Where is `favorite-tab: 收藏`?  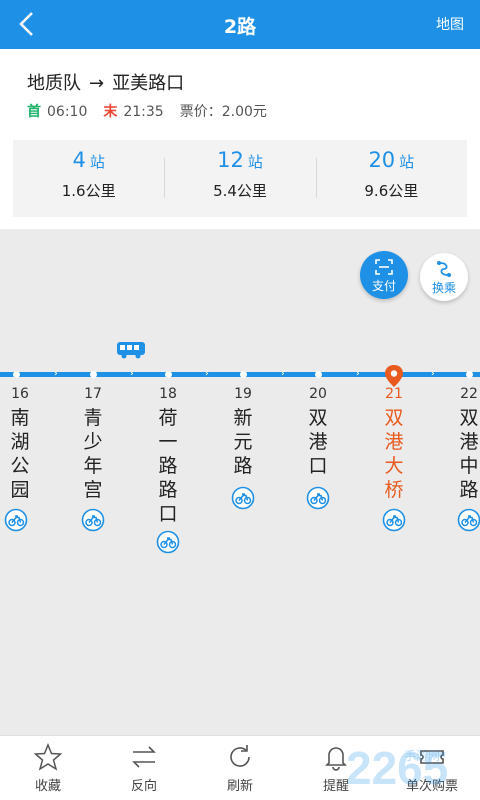 favorite-tab: 收藏 is located at coordinates (48, 768).